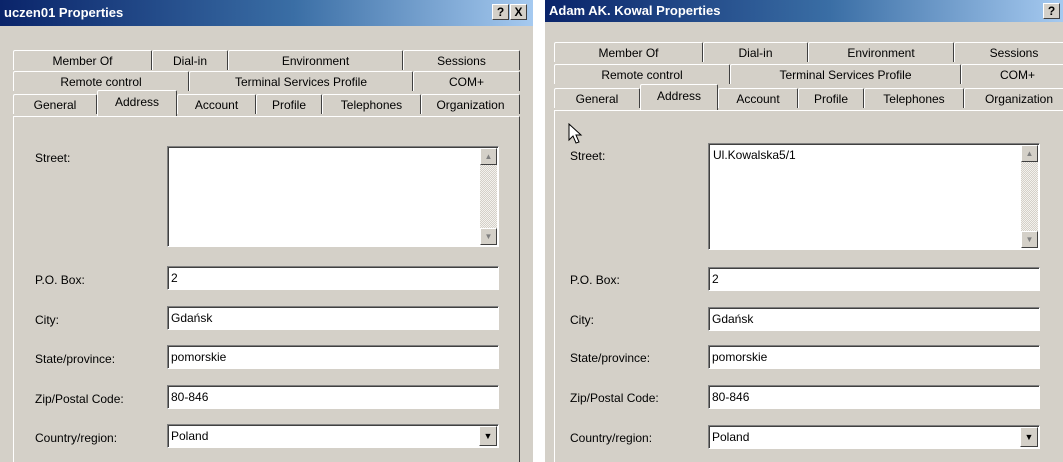 The image size is (1063, 462). Describe the element at coordinates (754, 155) in the screenshot. I see `street-value: Ul.Kowalska5/1` at that location.